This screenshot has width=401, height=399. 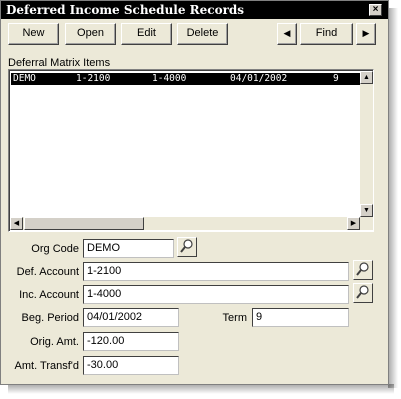 I want to click on list-cell-def-account: 1-2100, so click(x=93, y=78).